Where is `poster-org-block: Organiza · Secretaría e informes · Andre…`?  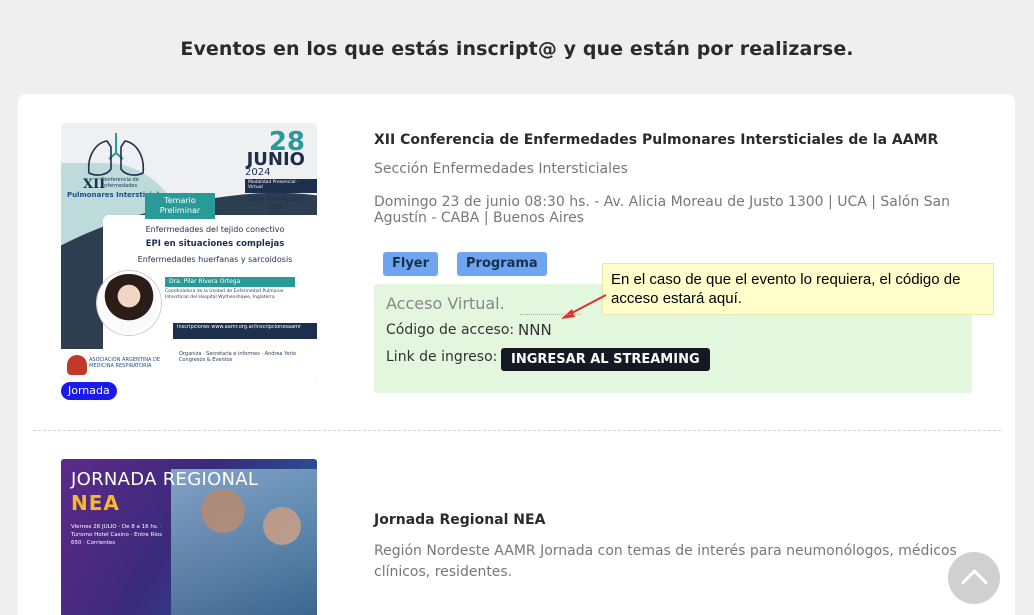
poster-org-block: Organiza · Secretaría e informes · Andre… is located at coordinates (238, 357).